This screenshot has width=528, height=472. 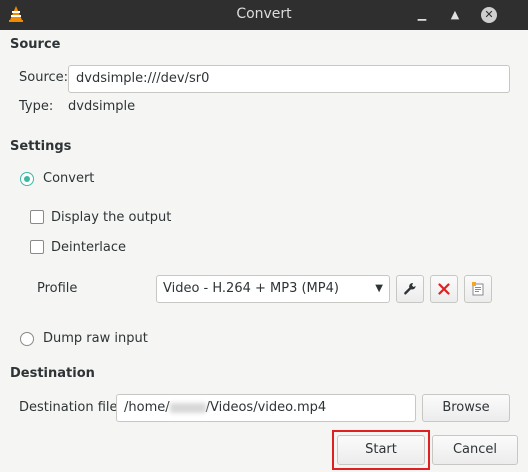 I want to click on cancel-button: Cancel, so click(x=475, y=450).